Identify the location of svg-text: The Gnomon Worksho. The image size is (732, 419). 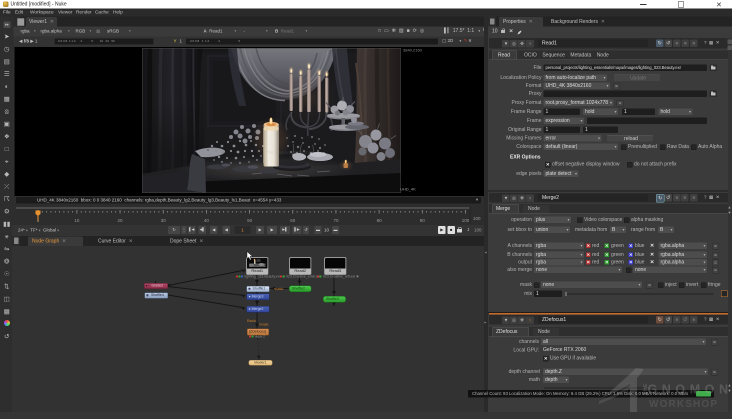
(289, 152).